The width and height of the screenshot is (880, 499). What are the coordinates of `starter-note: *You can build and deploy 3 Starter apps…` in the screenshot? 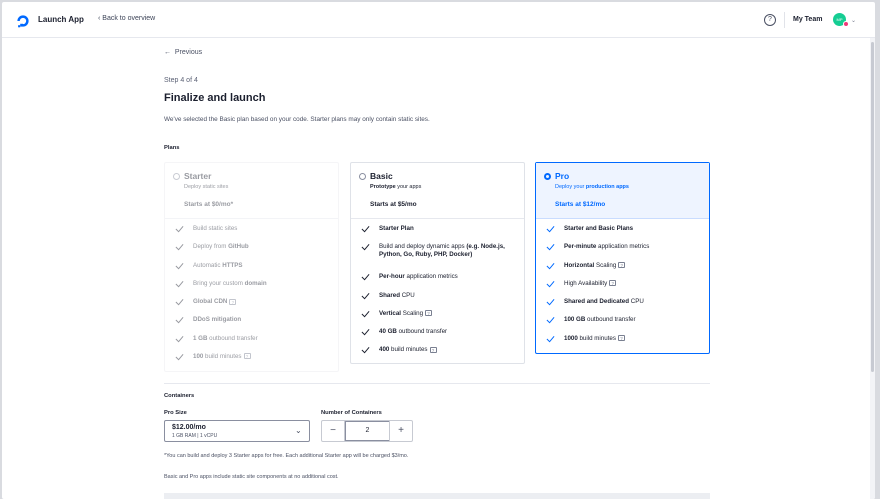 It's located at (286, 456).